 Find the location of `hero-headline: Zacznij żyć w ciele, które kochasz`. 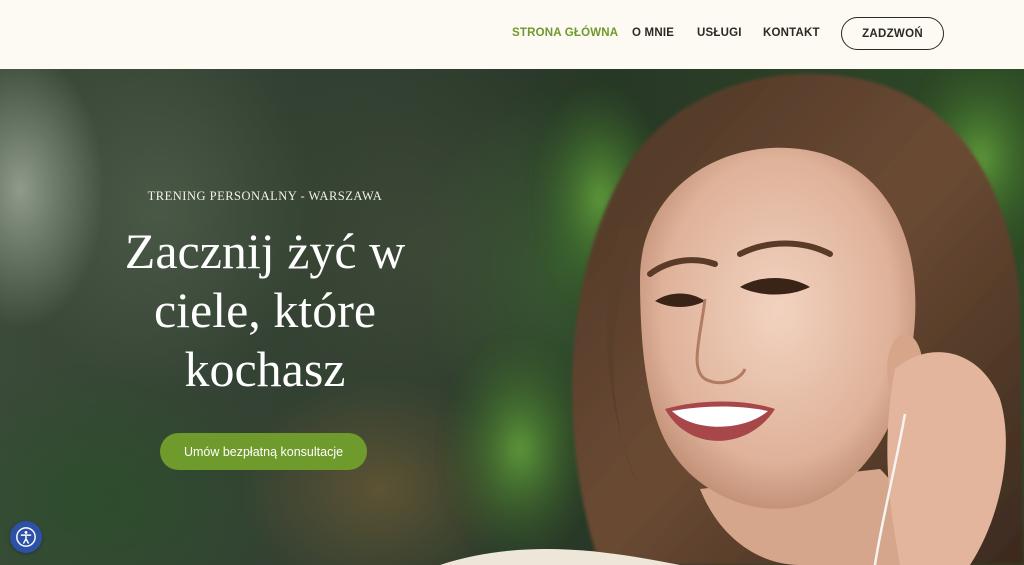

hero-headline: Zacznij żyć w ciele, które kochasz is located at coordinates (265, 310).